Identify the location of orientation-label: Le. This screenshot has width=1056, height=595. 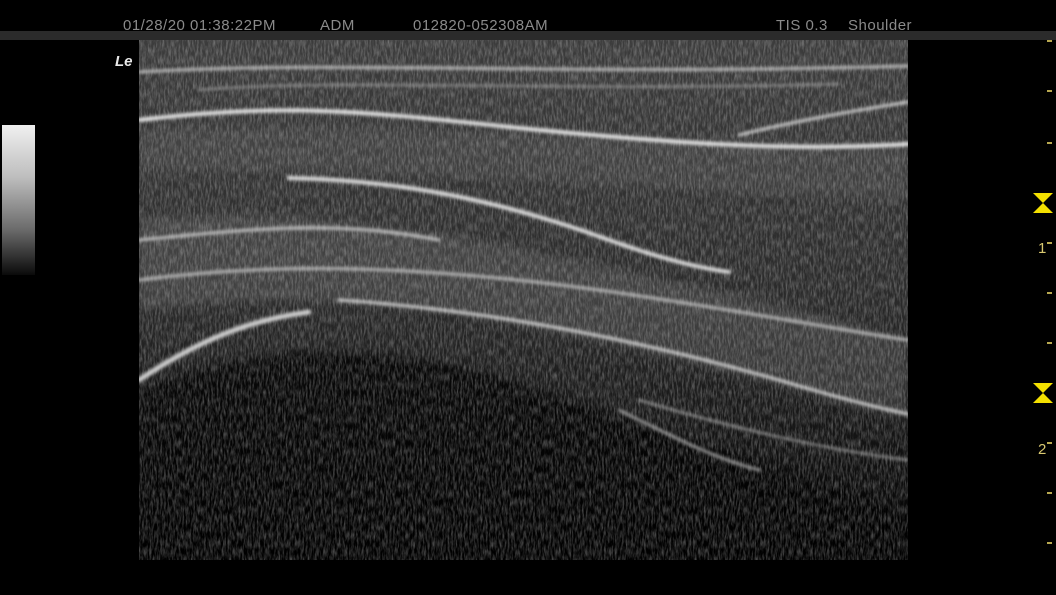
(124, 61).